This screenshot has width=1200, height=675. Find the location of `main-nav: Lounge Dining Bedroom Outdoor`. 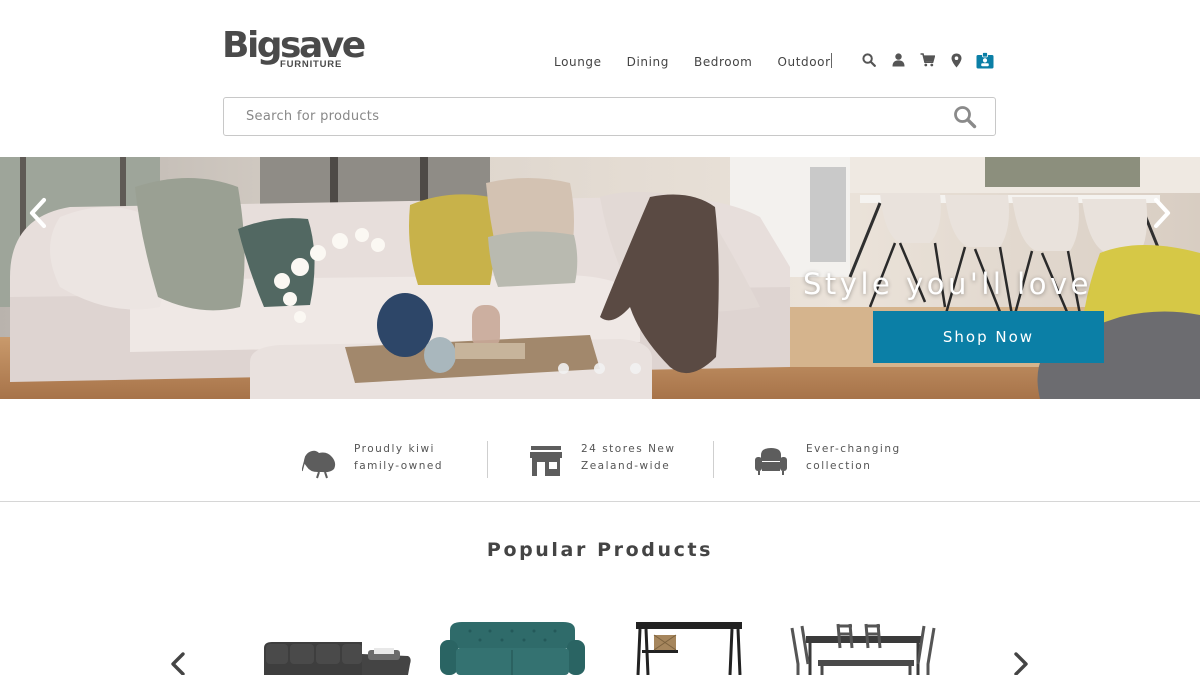

main-nav: Lounge Dining Bedroom Outdoor is located at coordinates (705, 62).